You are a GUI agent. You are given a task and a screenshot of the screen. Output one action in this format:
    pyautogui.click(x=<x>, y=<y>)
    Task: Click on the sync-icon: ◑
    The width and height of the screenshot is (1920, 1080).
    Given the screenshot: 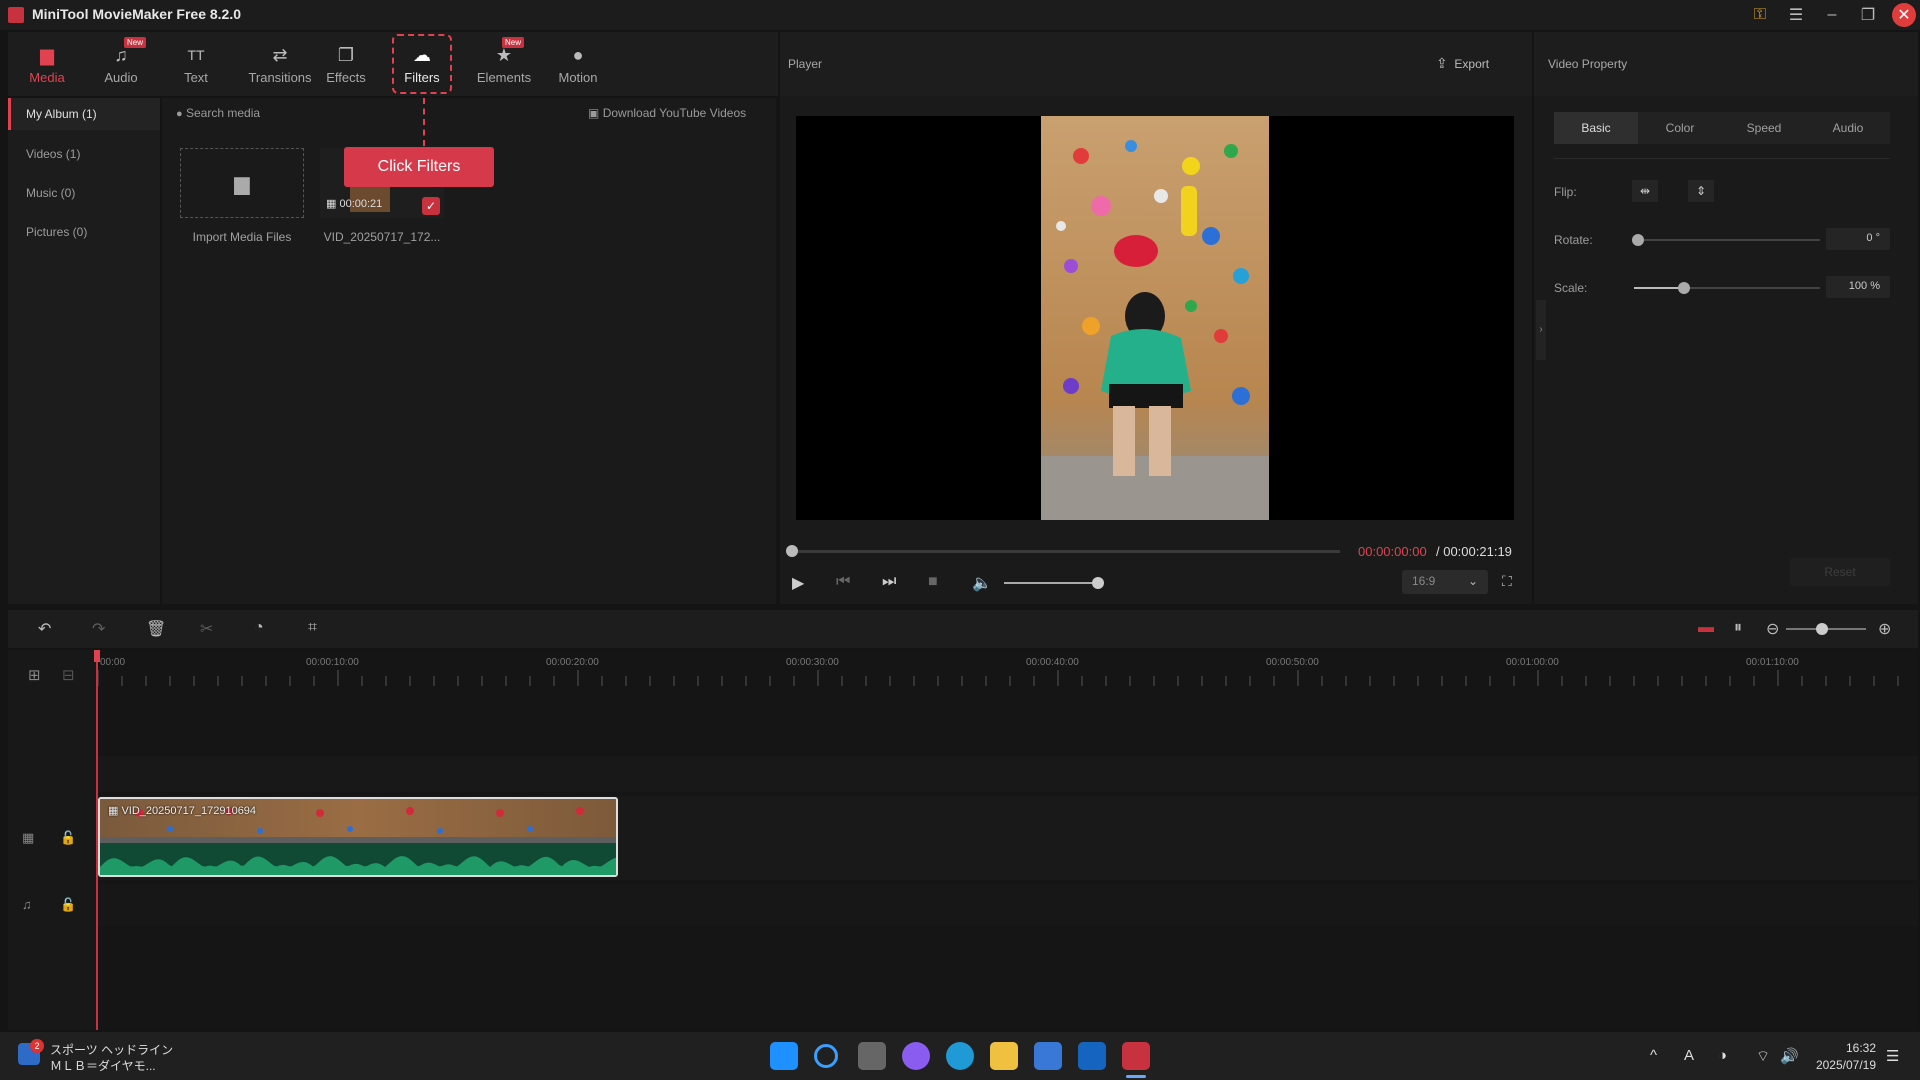 What is the action you would take?
    pyautogui.click(x=1722, y=1055)
    